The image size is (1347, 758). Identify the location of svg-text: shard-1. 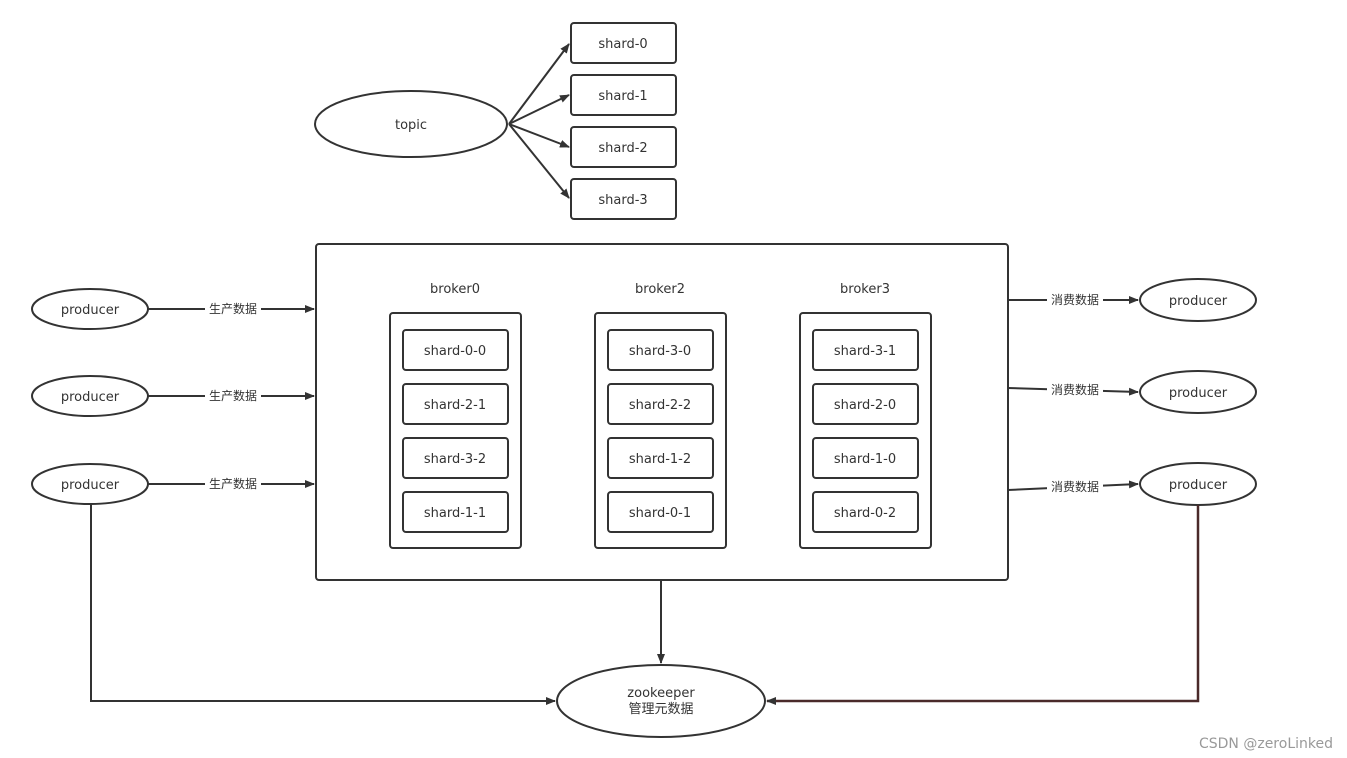
(622, 96).